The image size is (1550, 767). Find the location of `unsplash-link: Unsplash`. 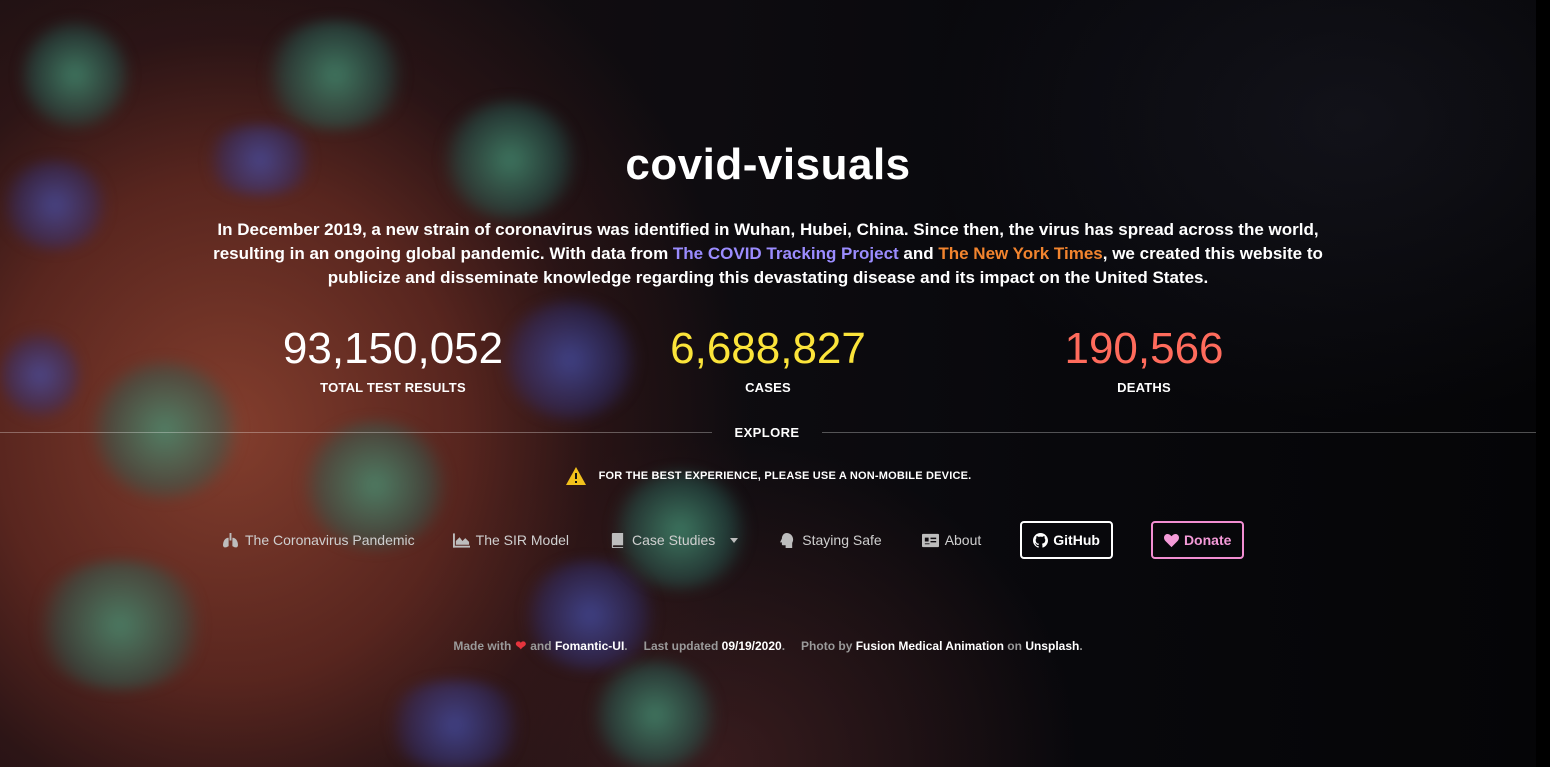

unsplash-link: Unsplash is located at coordinates (1052, 646).